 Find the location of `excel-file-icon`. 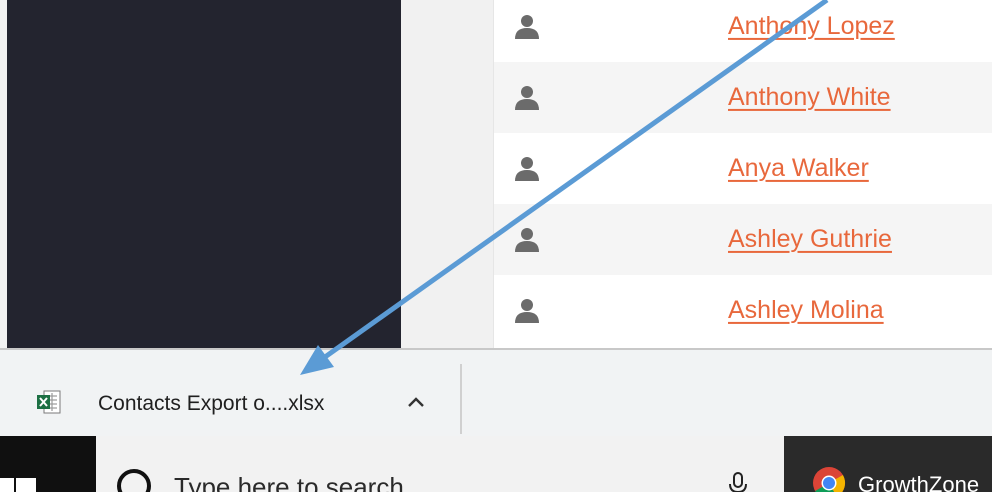

excel-file-icon is located at coordinates (49, 402).